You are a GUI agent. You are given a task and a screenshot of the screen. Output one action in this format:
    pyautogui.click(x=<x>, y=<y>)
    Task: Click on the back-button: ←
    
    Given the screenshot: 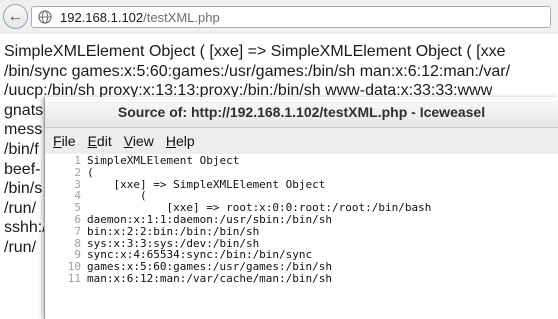 What is the action you would take?
    pyautogui.click(x=15, y=16)
    